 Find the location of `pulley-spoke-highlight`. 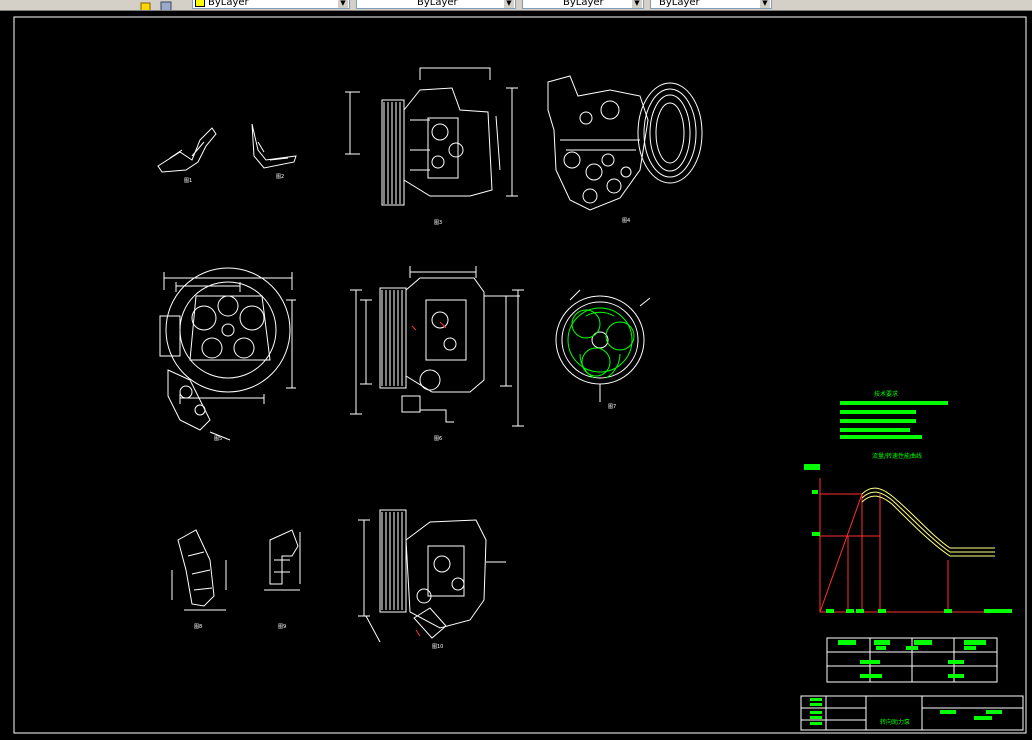

pulley-spoke-highlight is located at coordinates (601, 343).